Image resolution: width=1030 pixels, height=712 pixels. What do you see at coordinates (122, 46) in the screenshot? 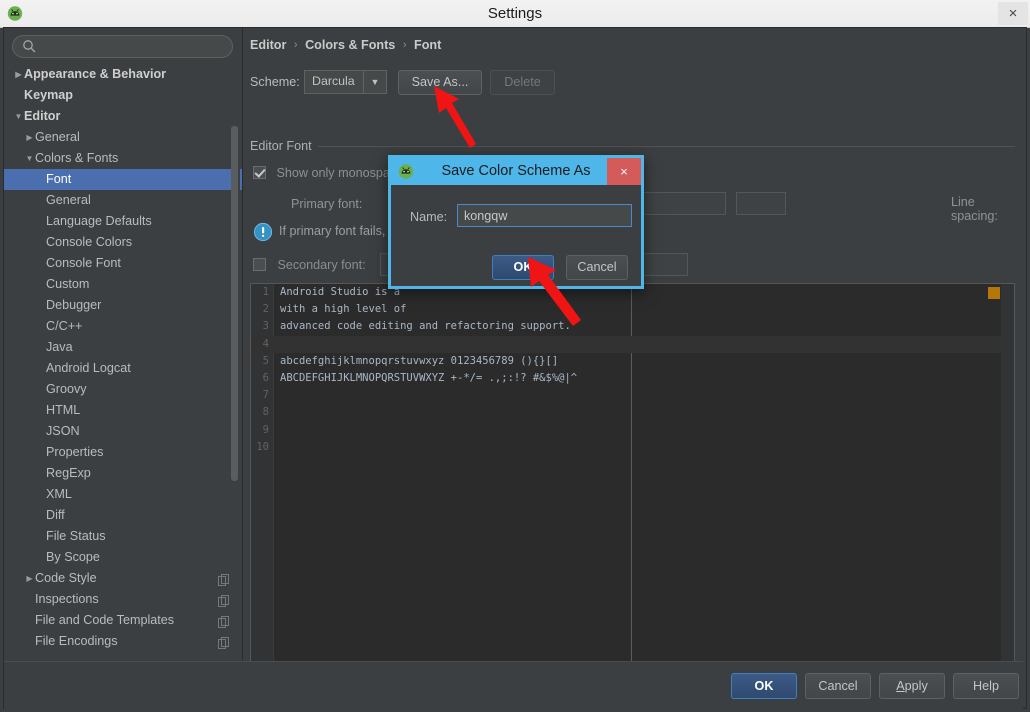
I see `search-input` at bounding box center [122, 46].